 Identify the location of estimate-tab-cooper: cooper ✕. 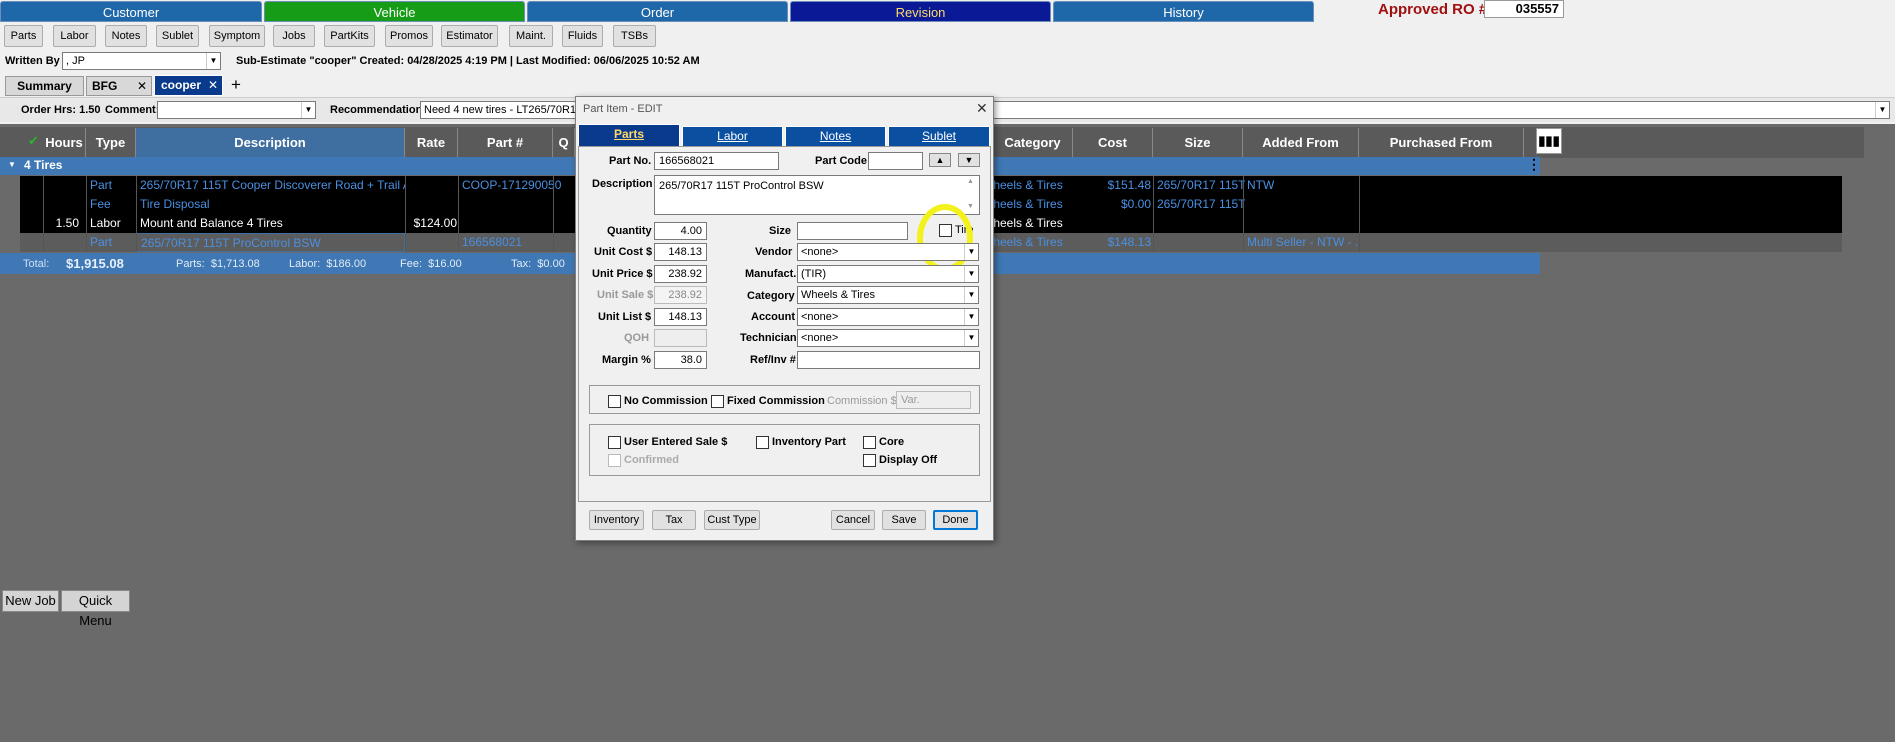
(188, 85).